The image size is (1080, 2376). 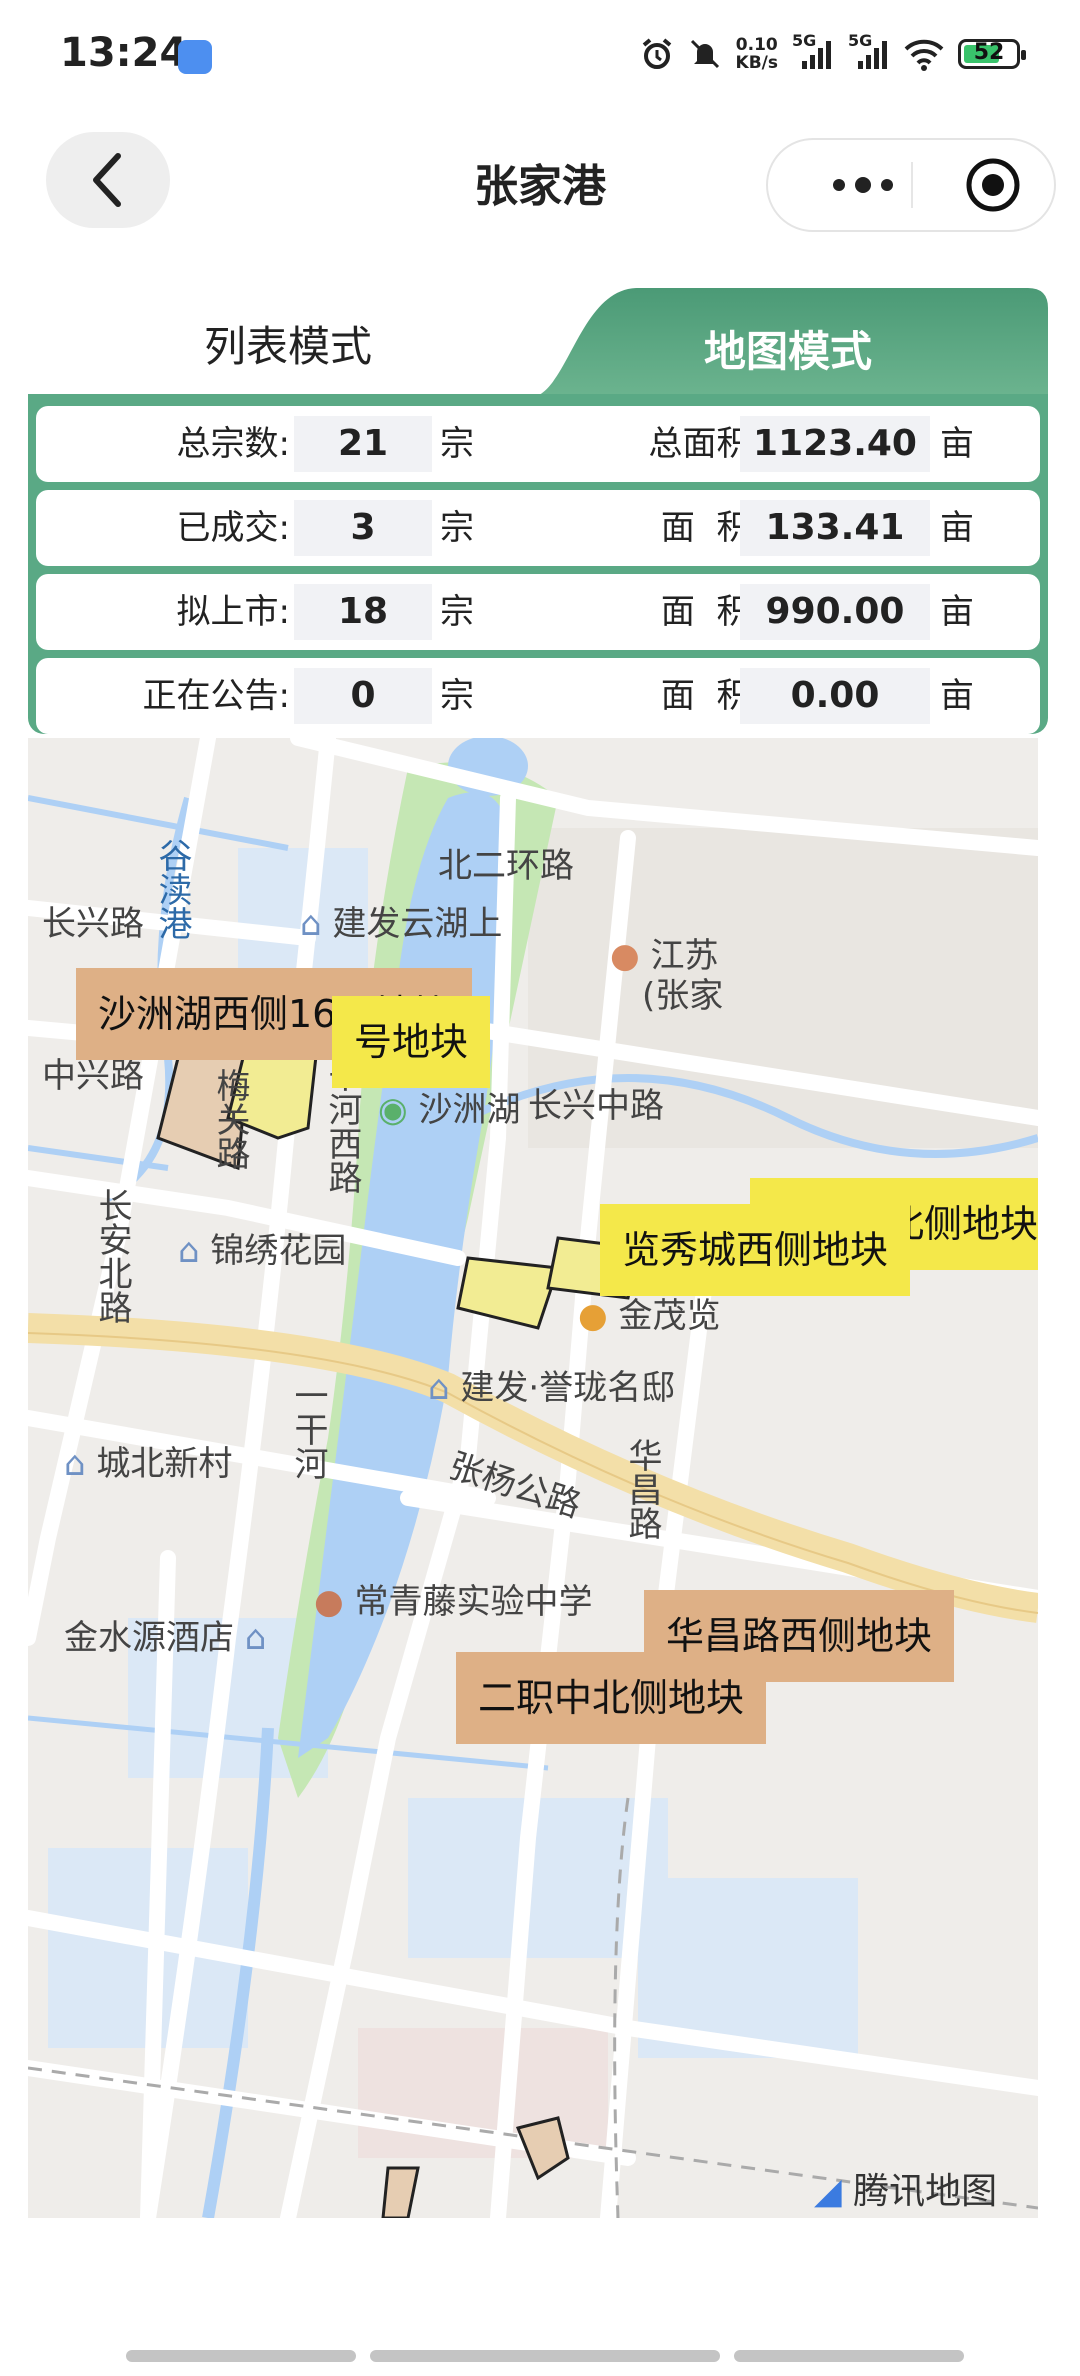 I want to click on parcel-label: 二职中北侧地块, so click(x=611, y=1698).